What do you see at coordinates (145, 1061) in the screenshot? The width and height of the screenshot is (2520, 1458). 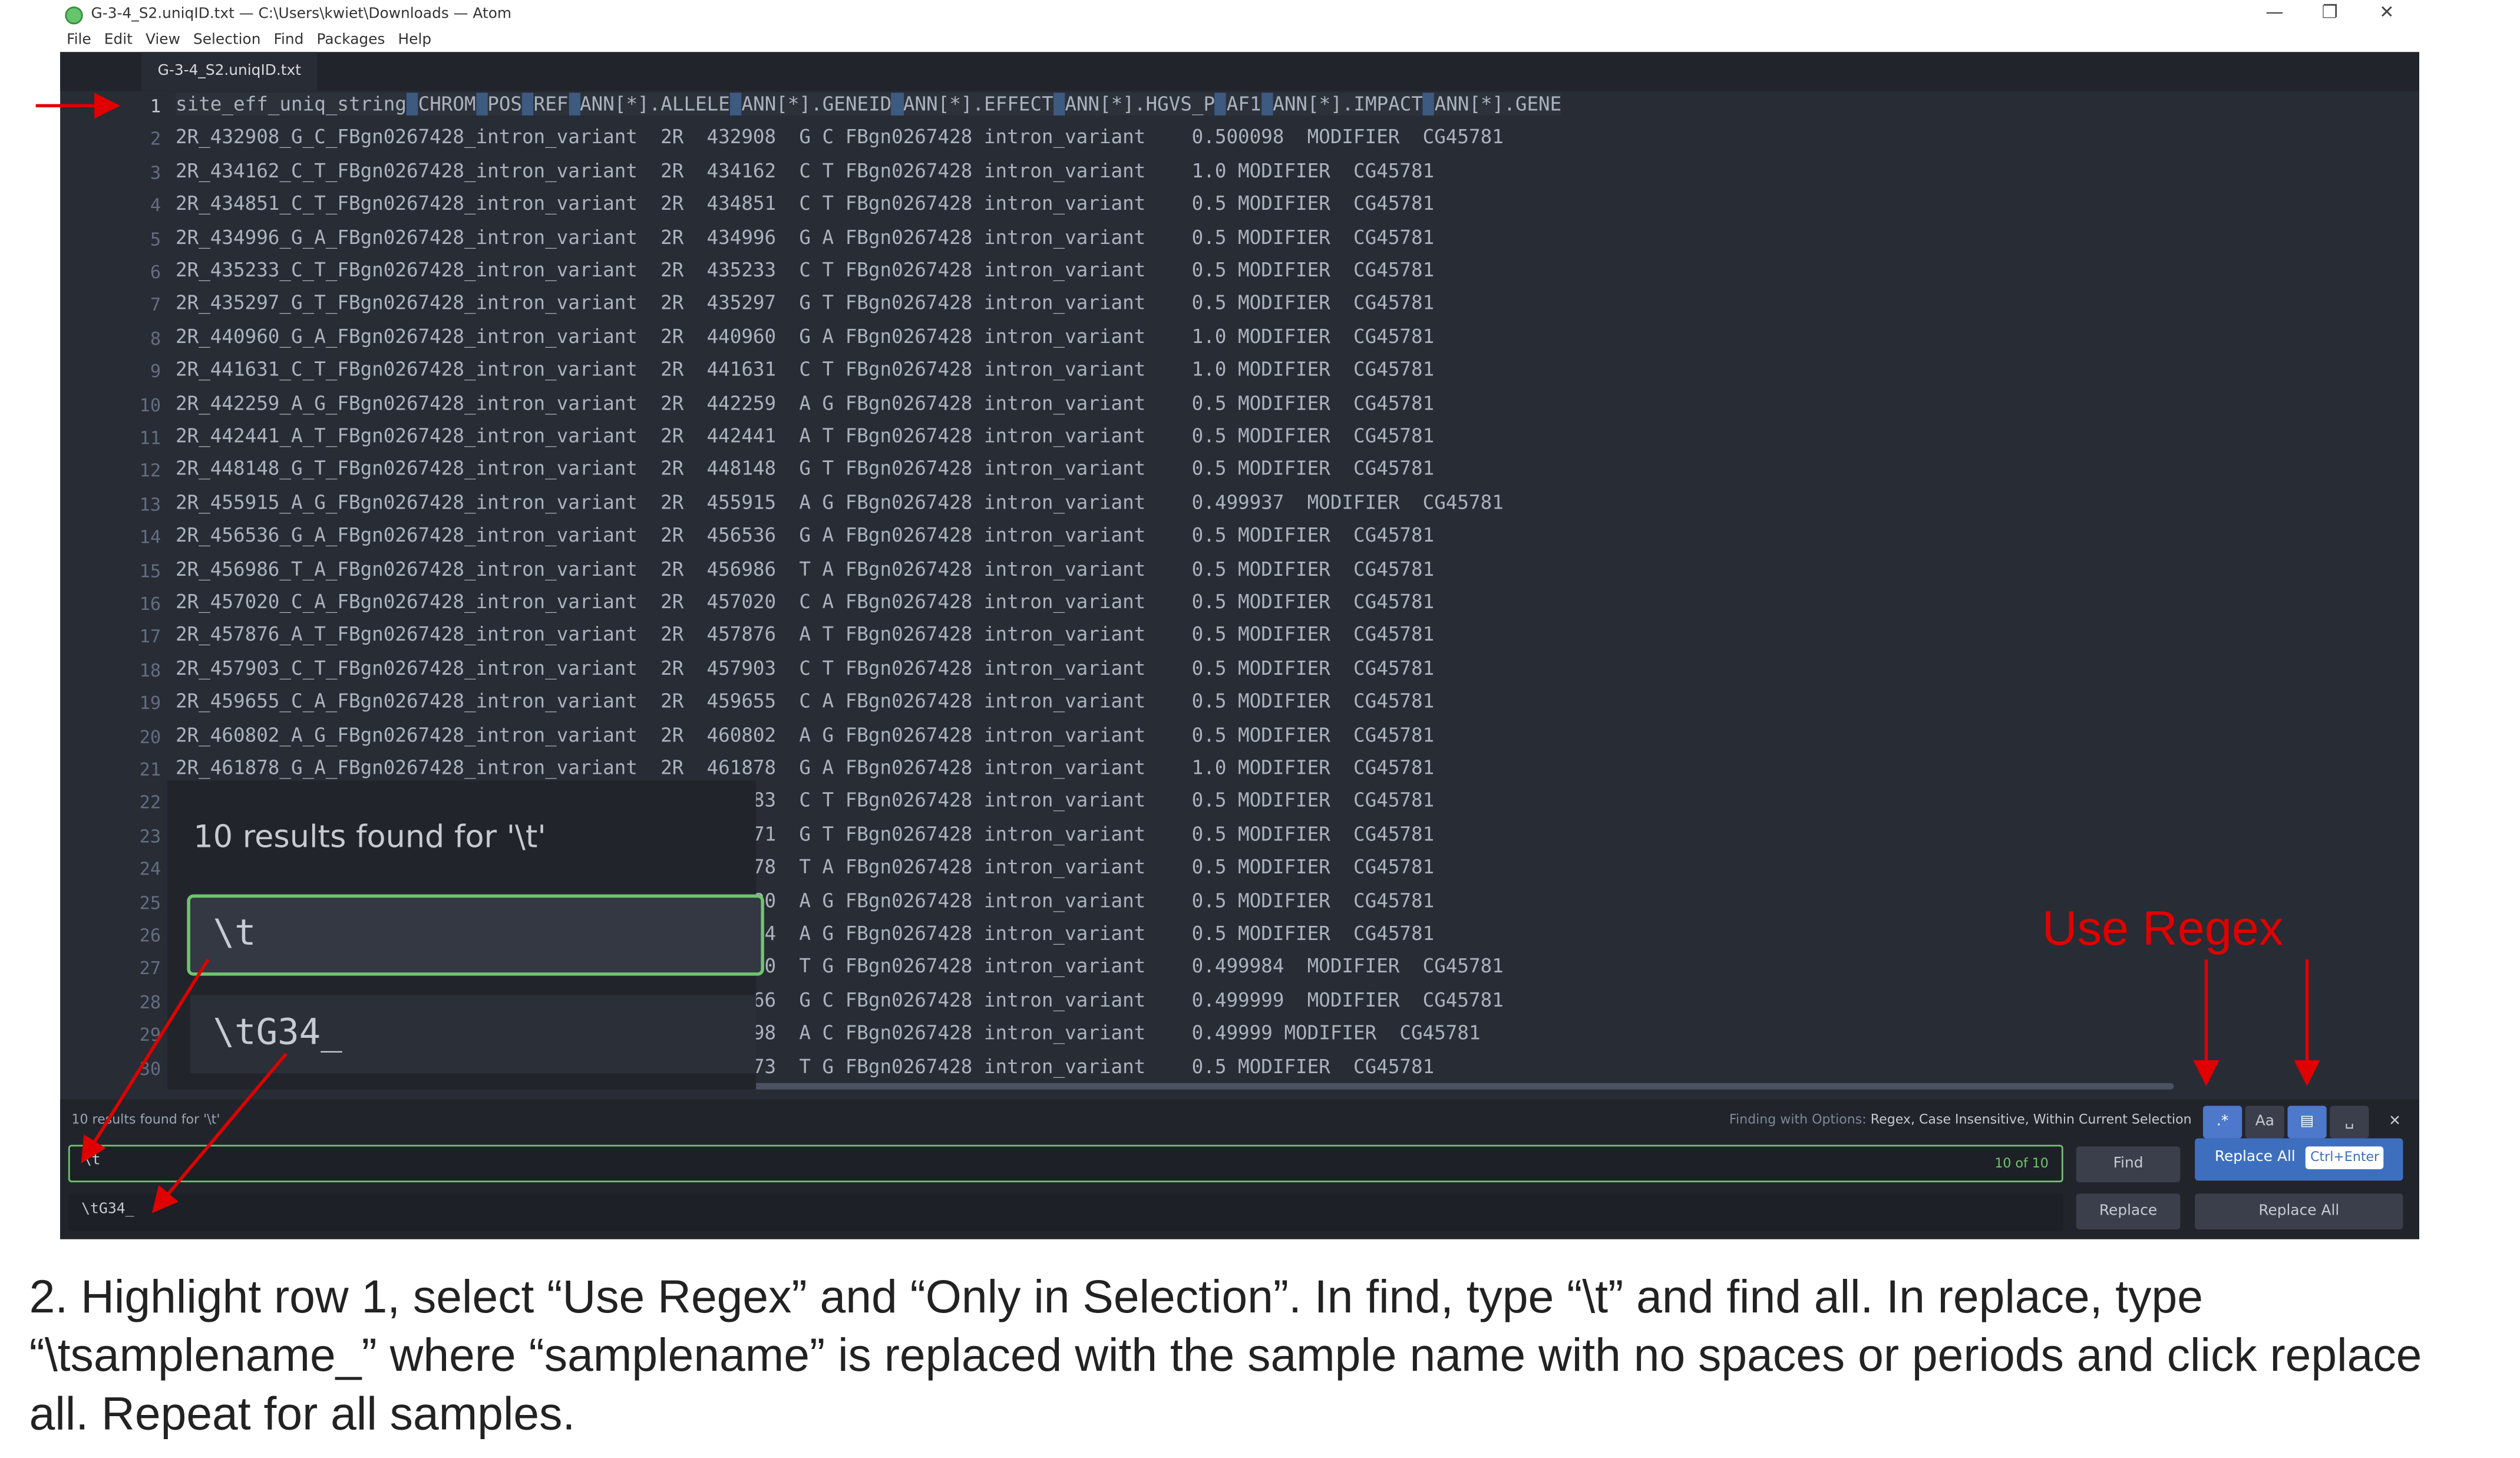 I see `arrow-find-field` at bounding box center [145, 1061].